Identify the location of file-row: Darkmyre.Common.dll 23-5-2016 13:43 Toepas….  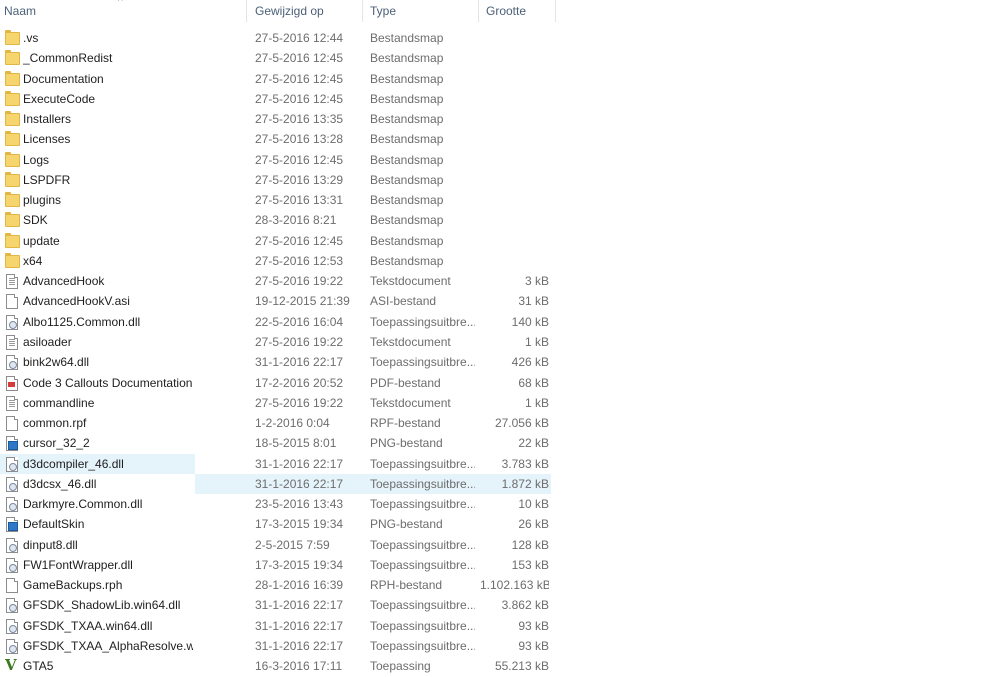
(500, 504).